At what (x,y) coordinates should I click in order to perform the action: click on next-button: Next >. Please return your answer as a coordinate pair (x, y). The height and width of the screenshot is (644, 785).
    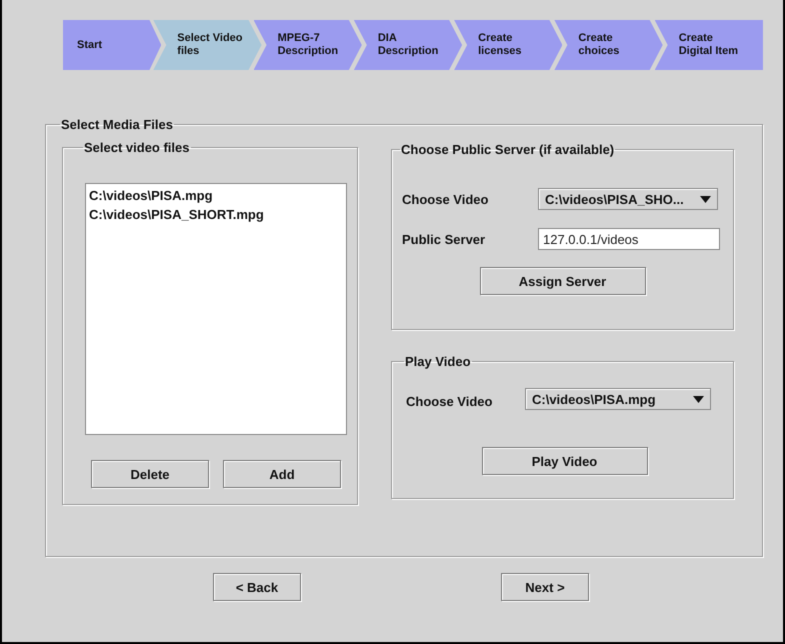
    Looking at the image, I should click on (545, 587).